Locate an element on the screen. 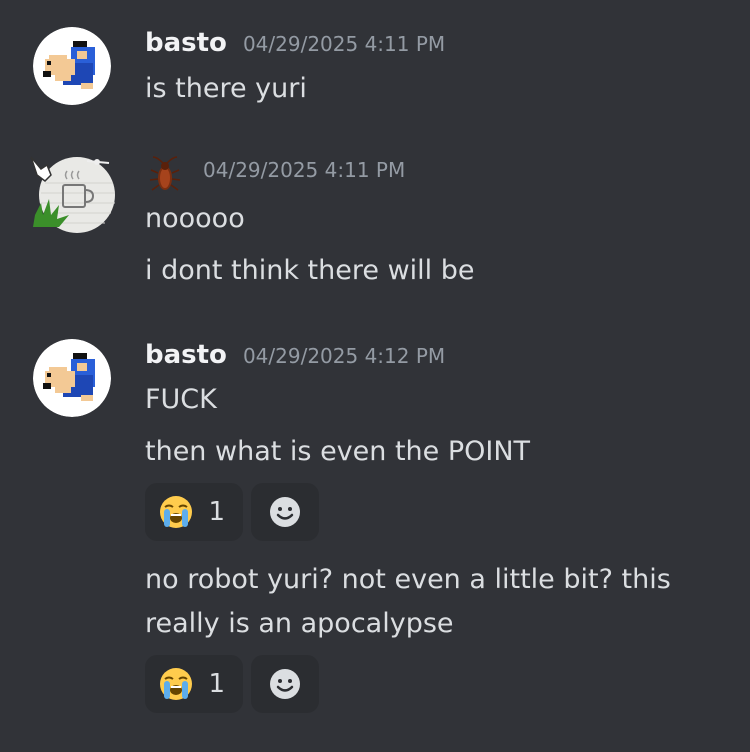 This screenshot has width=750, height=752. coffee-avatar is located at coordinates (70, 195).